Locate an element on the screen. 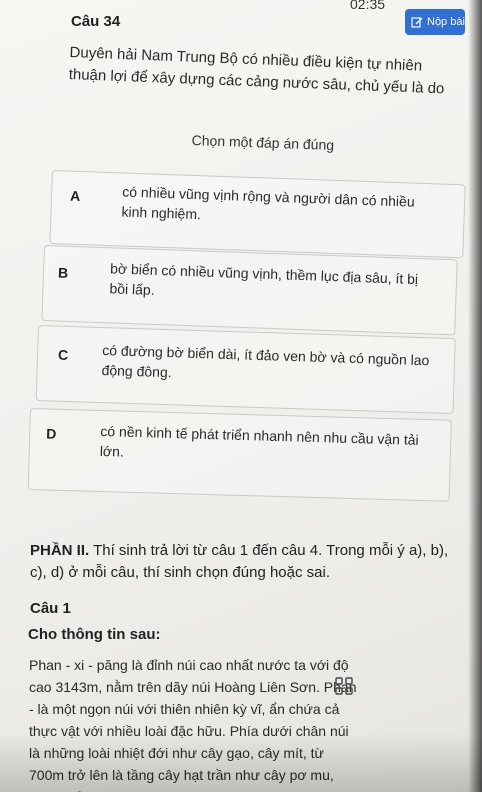  info-label: Cho thông tin sau: is located at coordinates (94, 634).